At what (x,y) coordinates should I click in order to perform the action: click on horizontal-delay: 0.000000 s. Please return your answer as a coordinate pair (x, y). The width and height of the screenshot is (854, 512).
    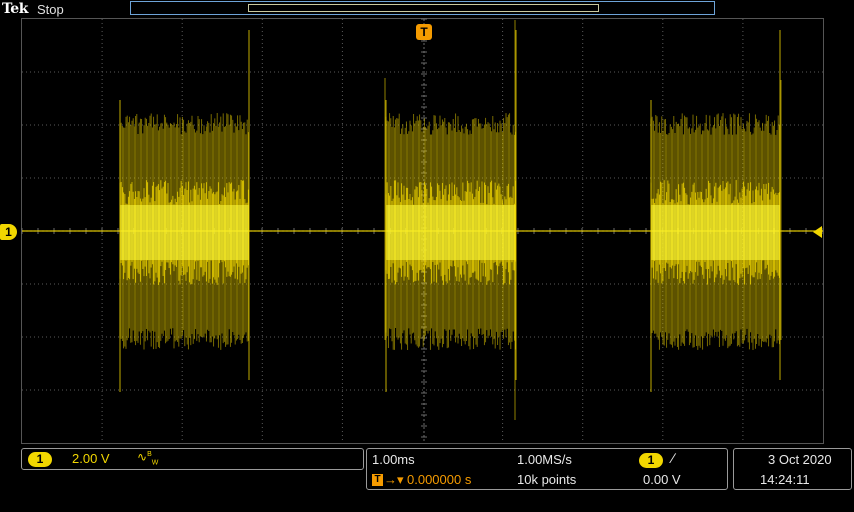
    Looking at the image, I should click on (439, 479).